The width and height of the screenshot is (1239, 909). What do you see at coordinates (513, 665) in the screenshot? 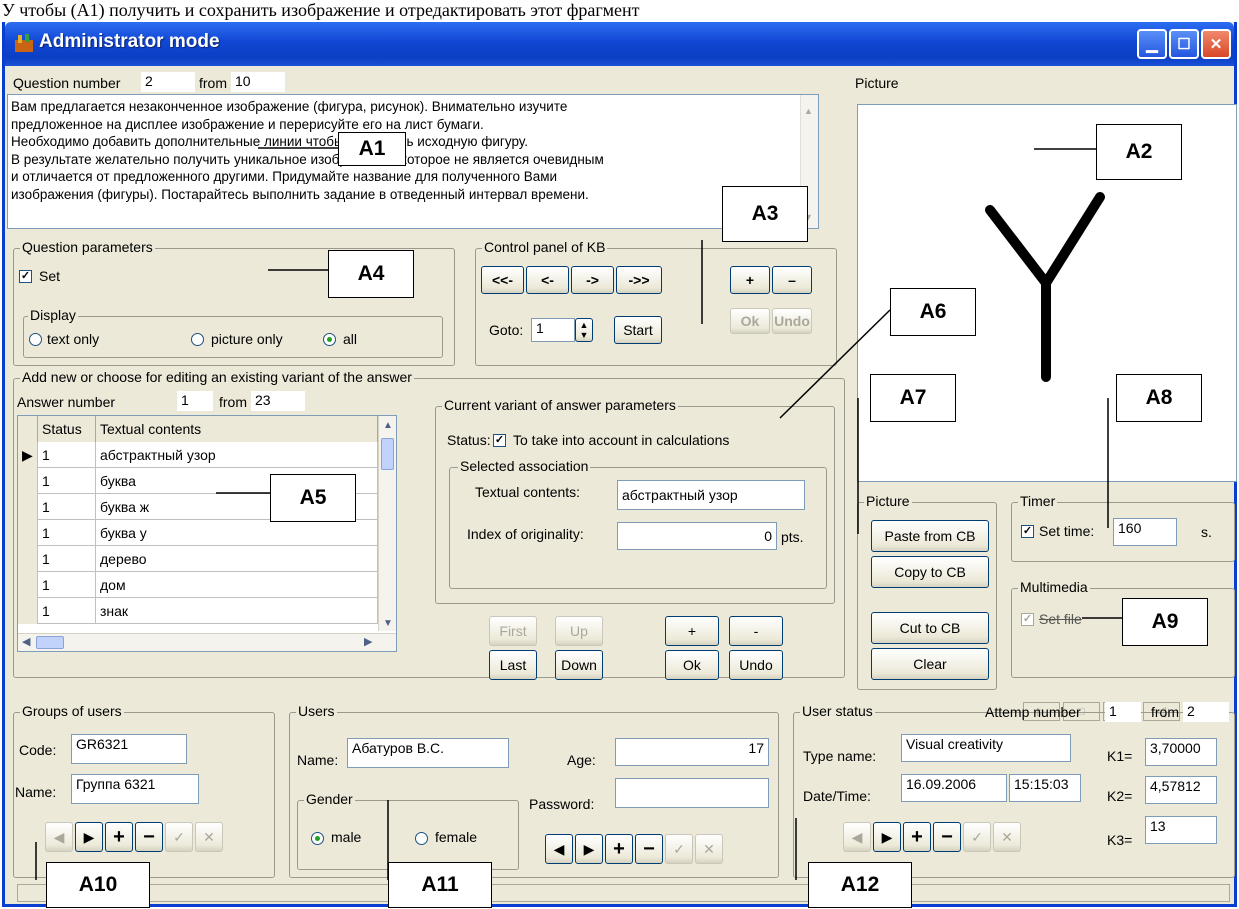
I see `last-button: Last` at bounding box center [513, 665].